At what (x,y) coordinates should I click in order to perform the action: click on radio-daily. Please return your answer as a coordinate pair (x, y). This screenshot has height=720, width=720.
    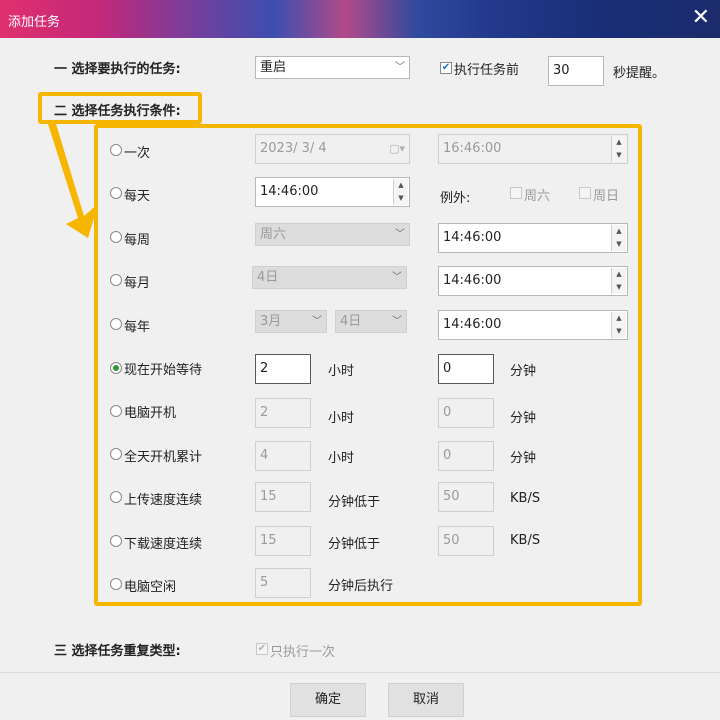
    Looking at the image, I should click on (116, 193).